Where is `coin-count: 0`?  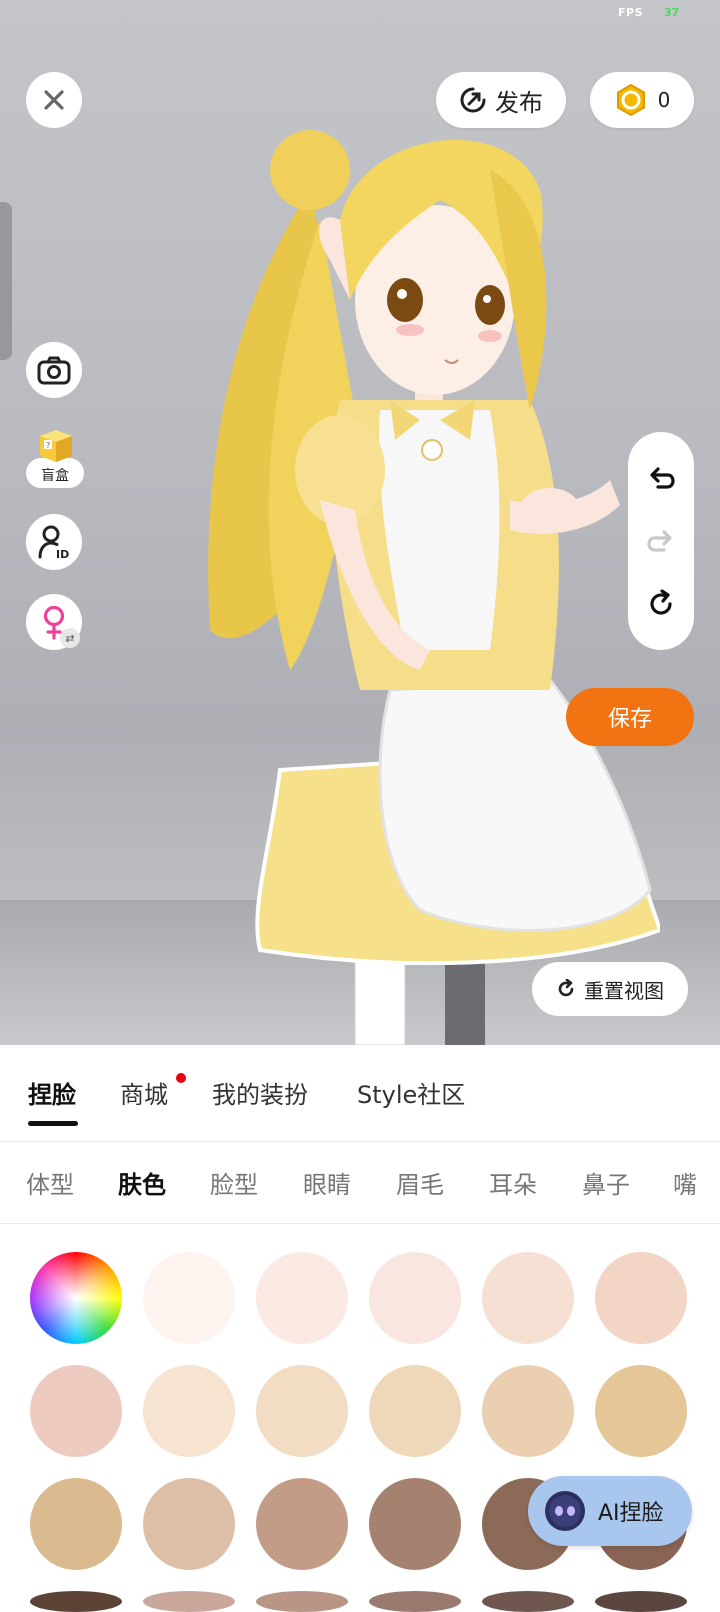
coin-count: 0 is located at coordinates (664, 100).